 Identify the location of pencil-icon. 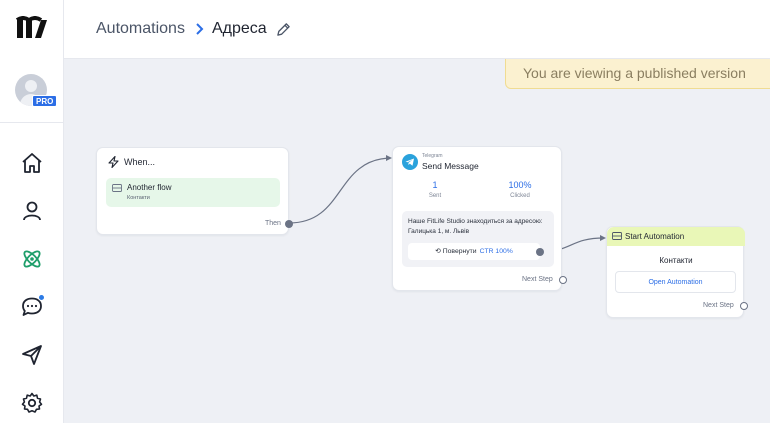
(283, 29).